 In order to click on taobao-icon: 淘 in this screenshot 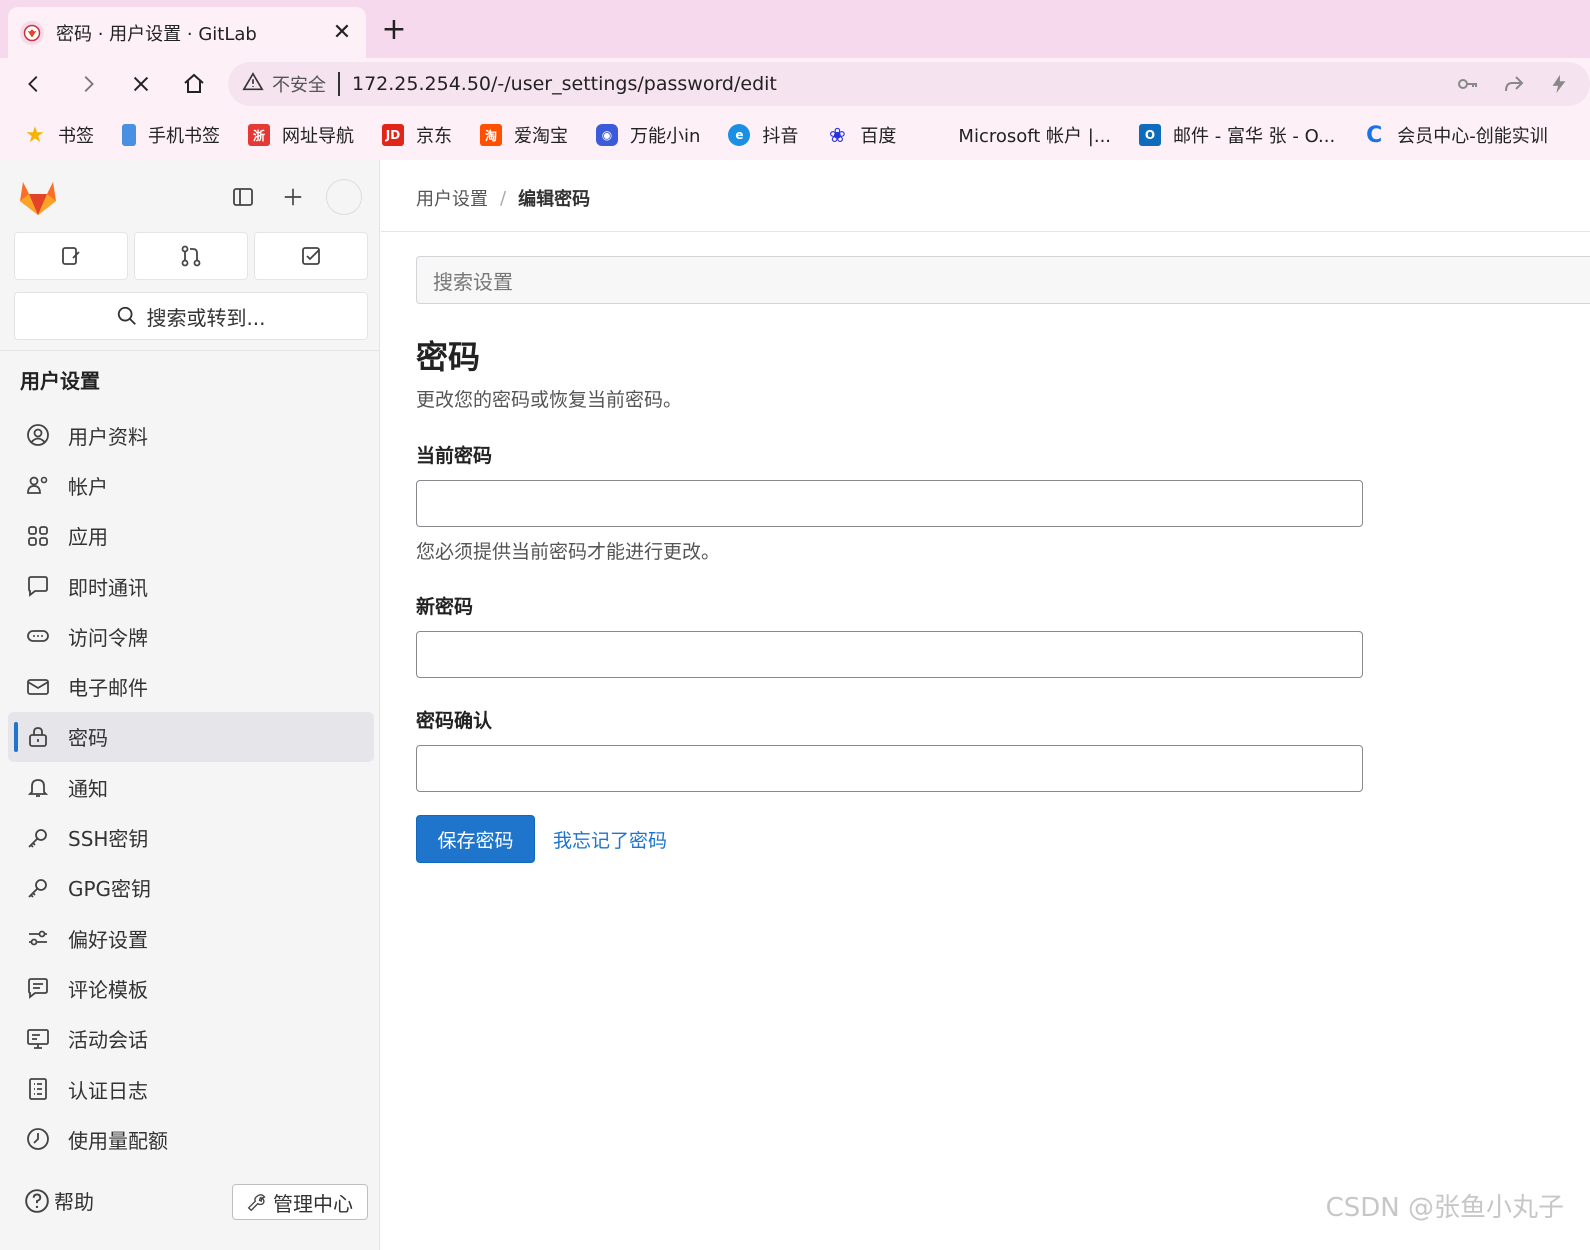, I will do `click(491, 135)`.